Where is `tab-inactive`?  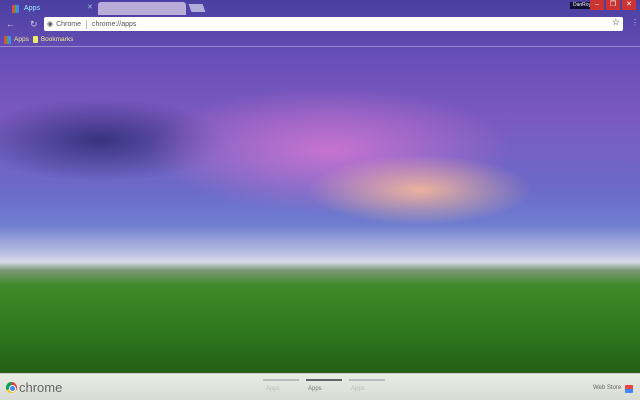 tab-inactive is located at coordinates (142, 8).